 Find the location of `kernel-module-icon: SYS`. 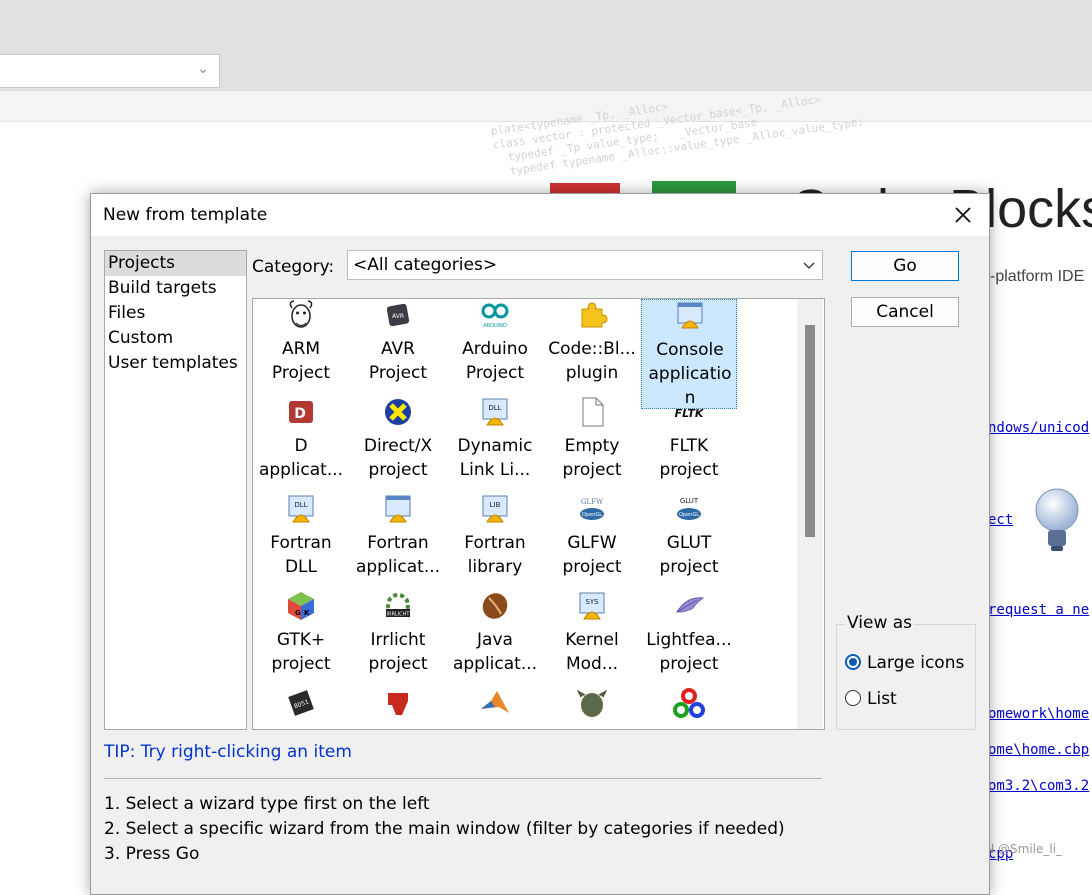

kernel-module-icon: SYS is located at coordinates (592, 606).